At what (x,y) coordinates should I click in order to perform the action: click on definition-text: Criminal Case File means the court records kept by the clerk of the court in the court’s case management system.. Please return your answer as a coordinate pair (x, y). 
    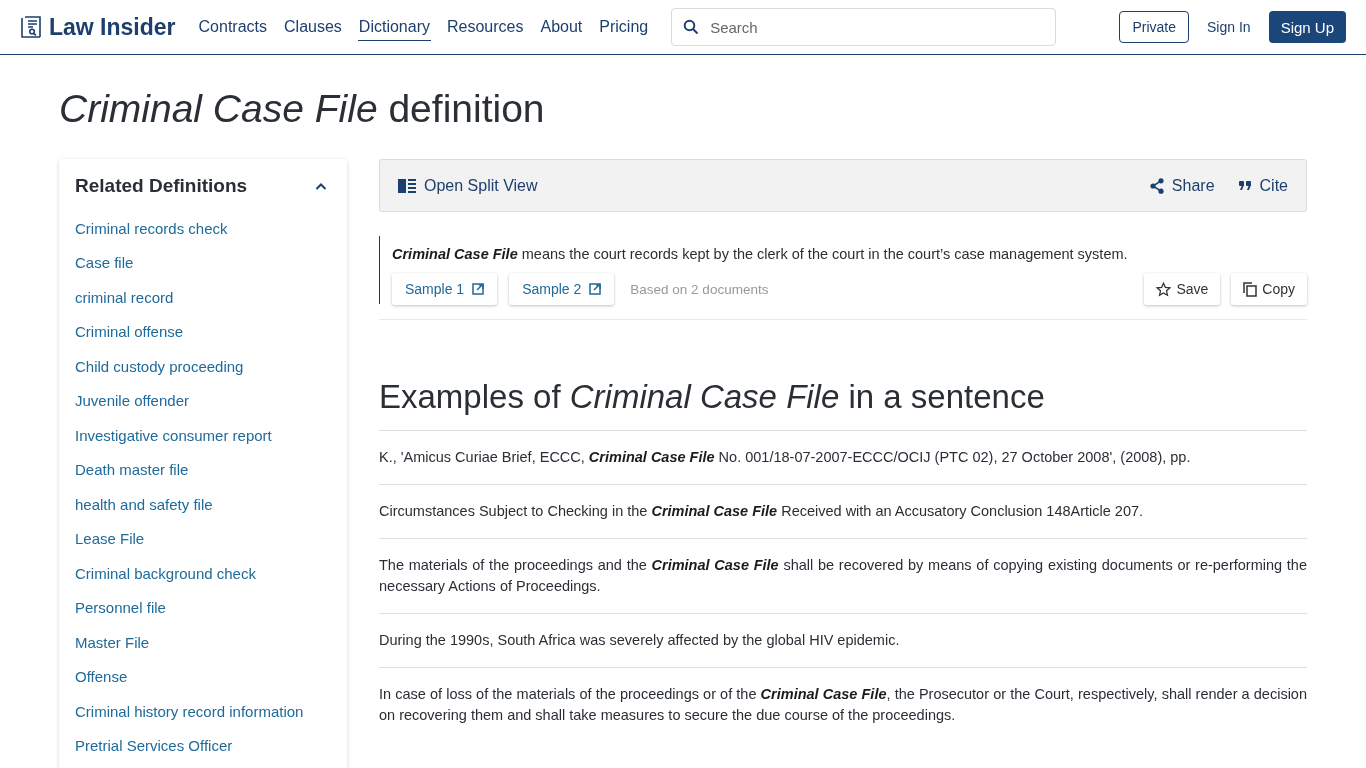
    Looking at the image, I should click on (760, 254).